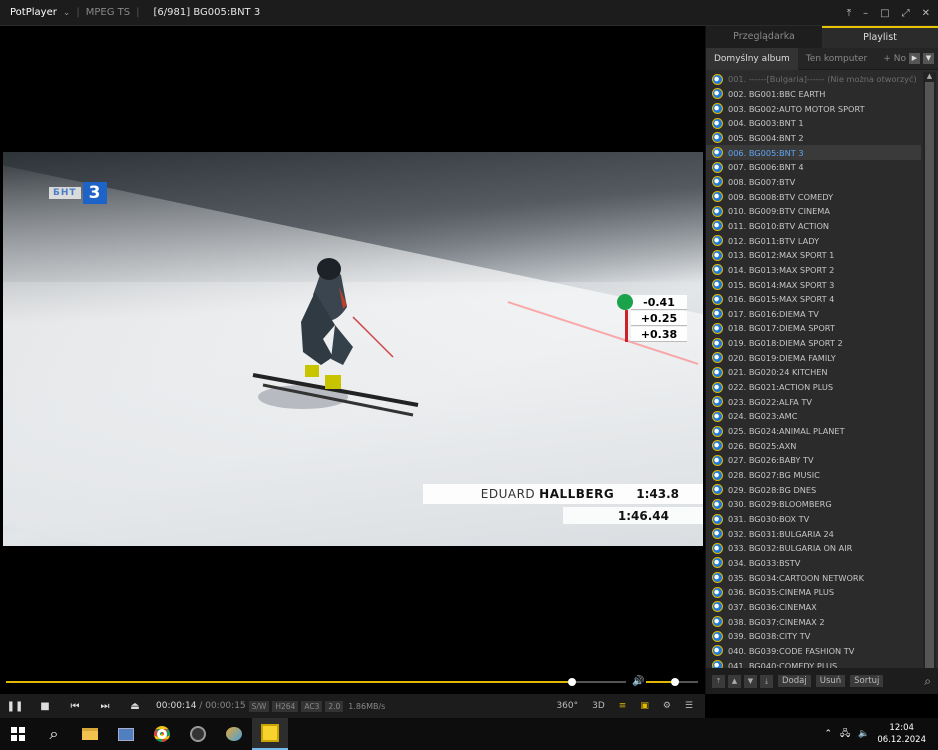 The image size is (938, 750). What do you see at coordinates (734, 681) in the screenshot?
I see `move-up-icon: ▲` at bounding box center [734, 681].